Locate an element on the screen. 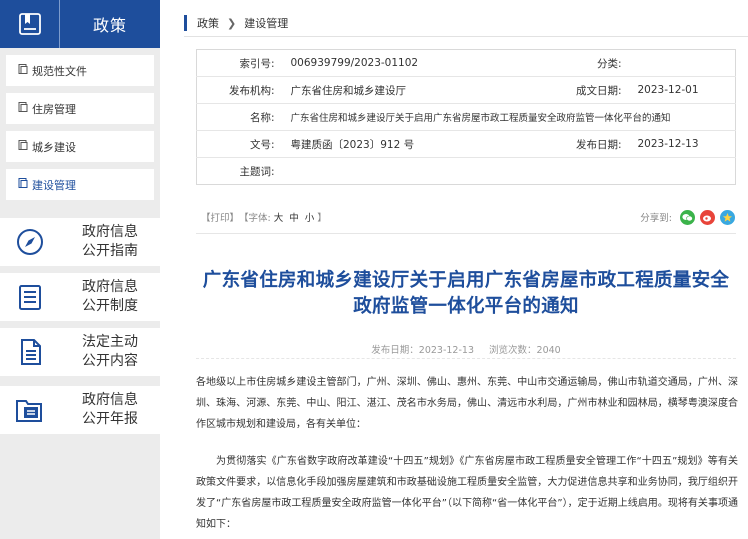 This screenshot has height=539, width=748. print-button: 【打印】 is located at coordinates (220, 217).